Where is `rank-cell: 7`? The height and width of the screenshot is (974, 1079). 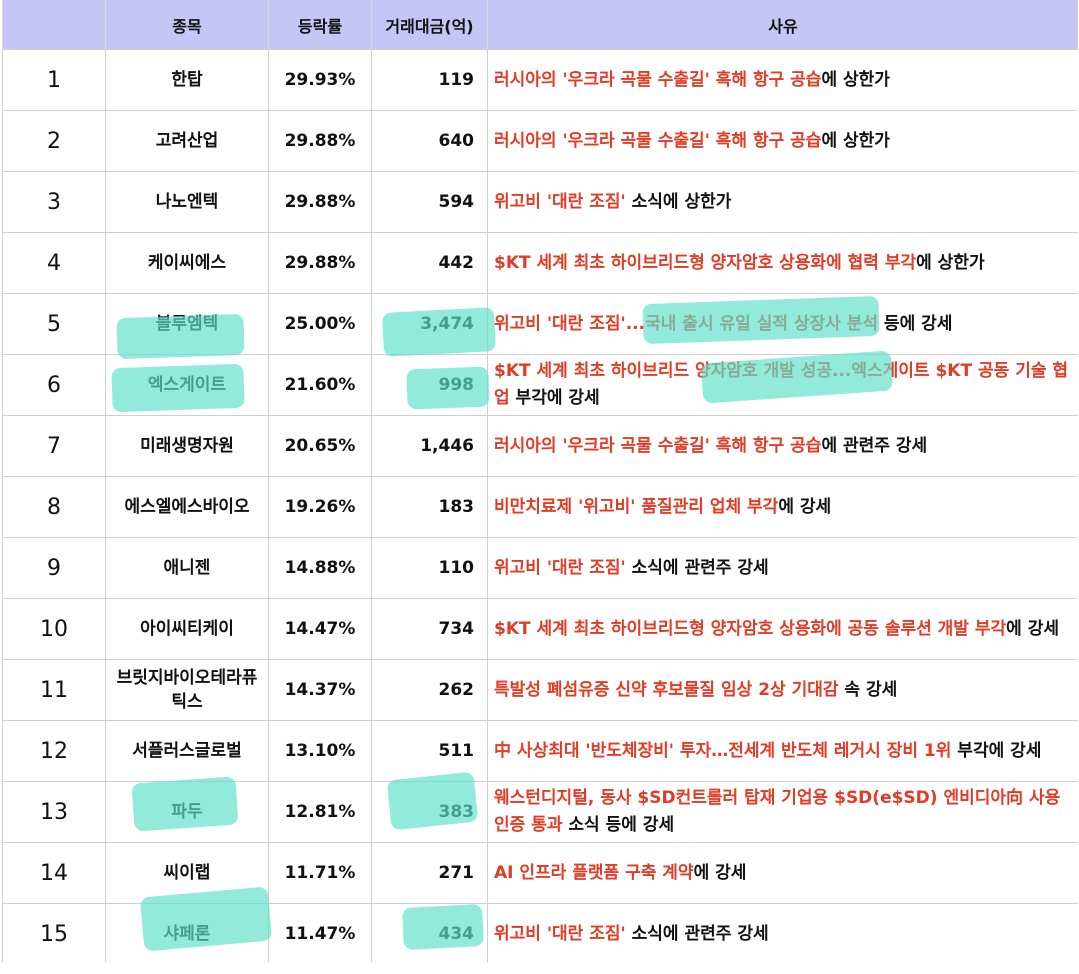 rank-cell: 7 is located at coordinates (54, 446).